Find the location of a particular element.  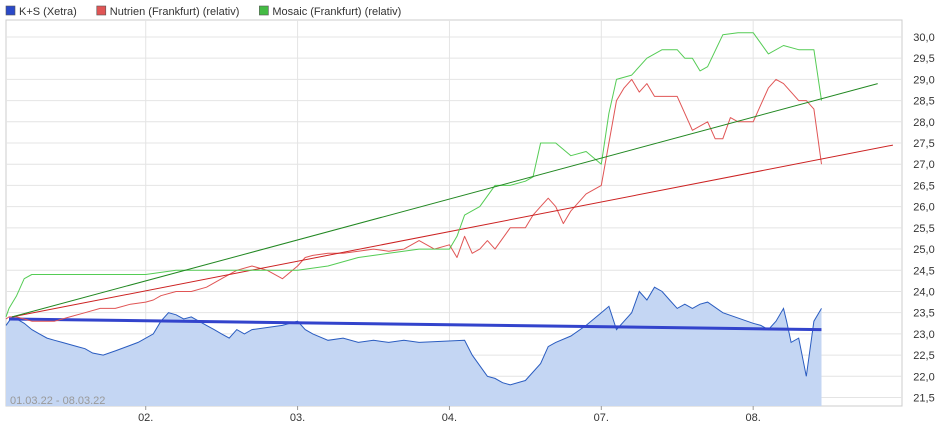

y-tick-label: 24,5 is located at coordinates (923, 271).